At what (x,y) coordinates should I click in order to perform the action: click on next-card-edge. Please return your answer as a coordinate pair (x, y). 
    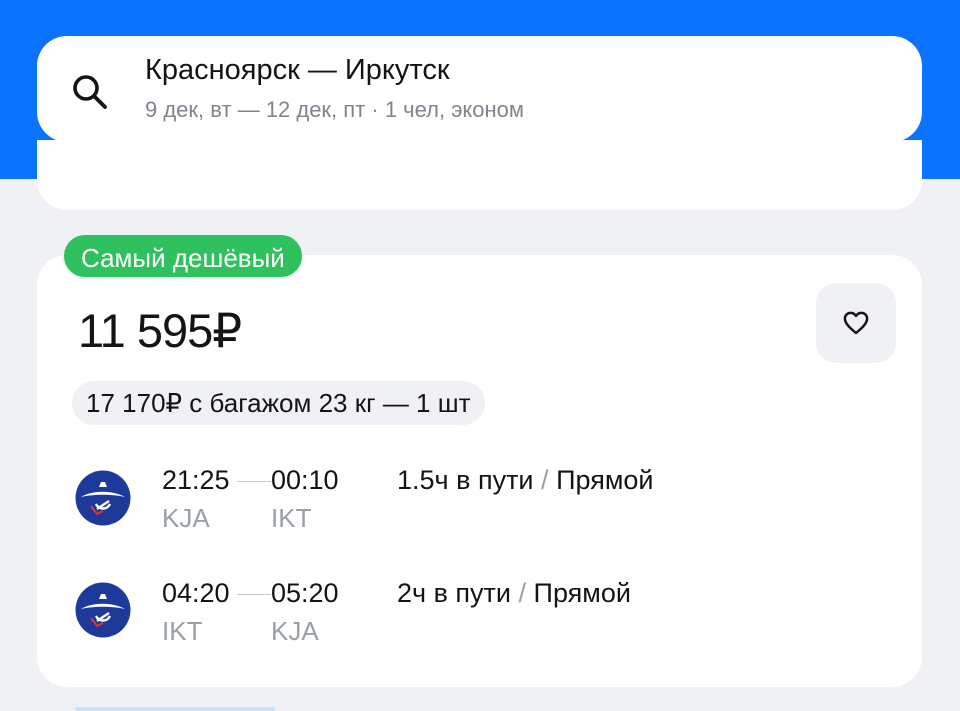
    Looking at the image, I should click on (175, 709).